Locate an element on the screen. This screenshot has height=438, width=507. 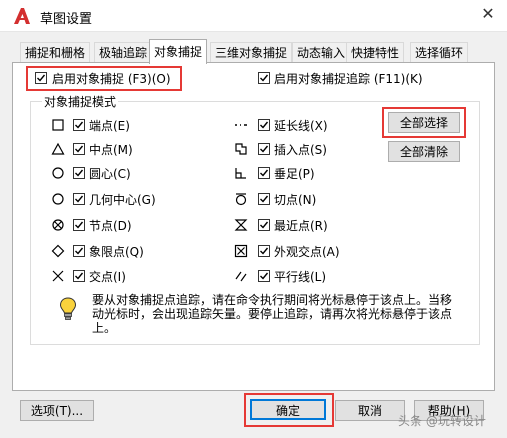
nearest-checkbox is located at coordinates (264, 225).